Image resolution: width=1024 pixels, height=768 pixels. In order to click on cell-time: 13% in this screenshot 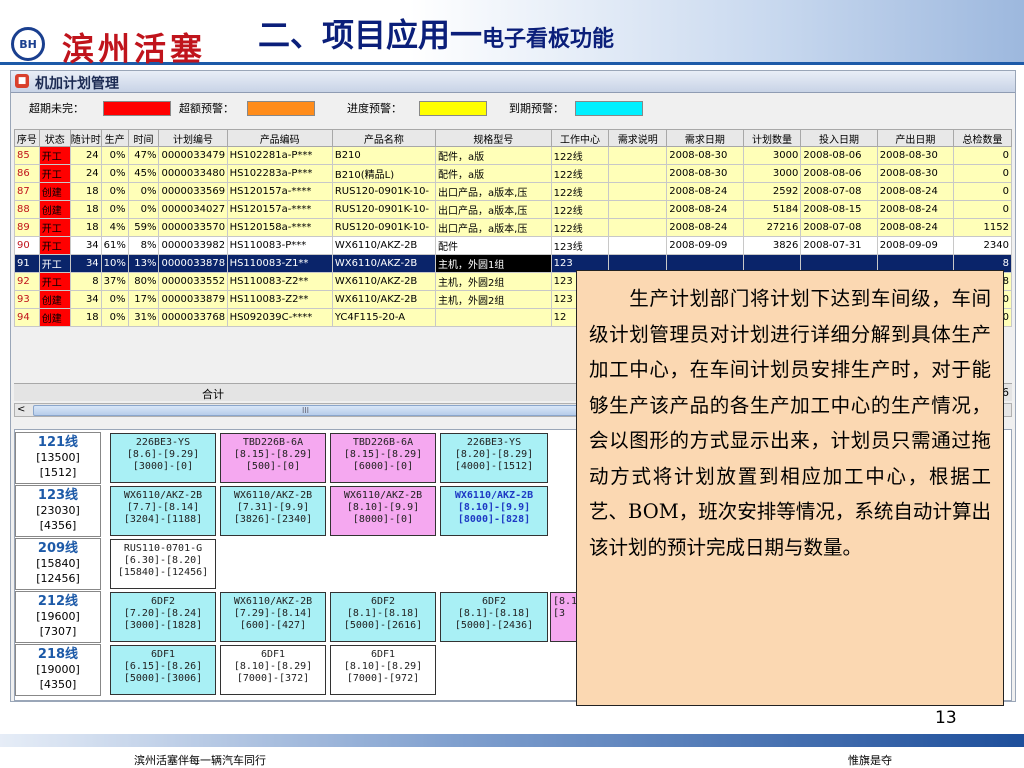, I will do `click(143, 263)`.